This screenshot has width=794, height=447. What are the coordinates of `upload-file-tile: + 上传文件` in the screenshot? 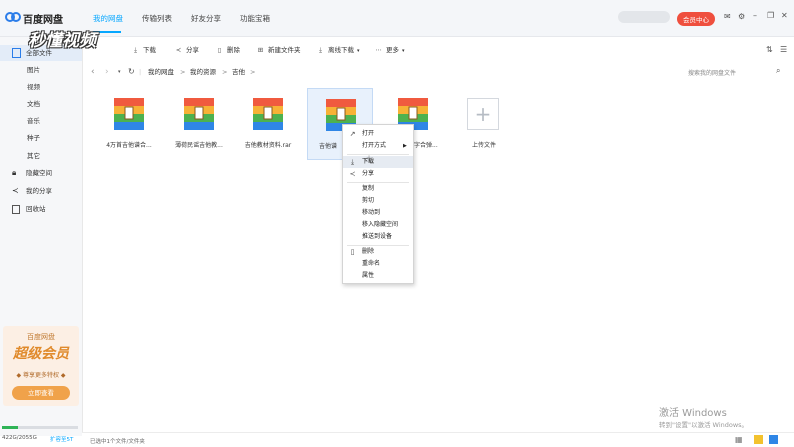 It's located at (484, 124).